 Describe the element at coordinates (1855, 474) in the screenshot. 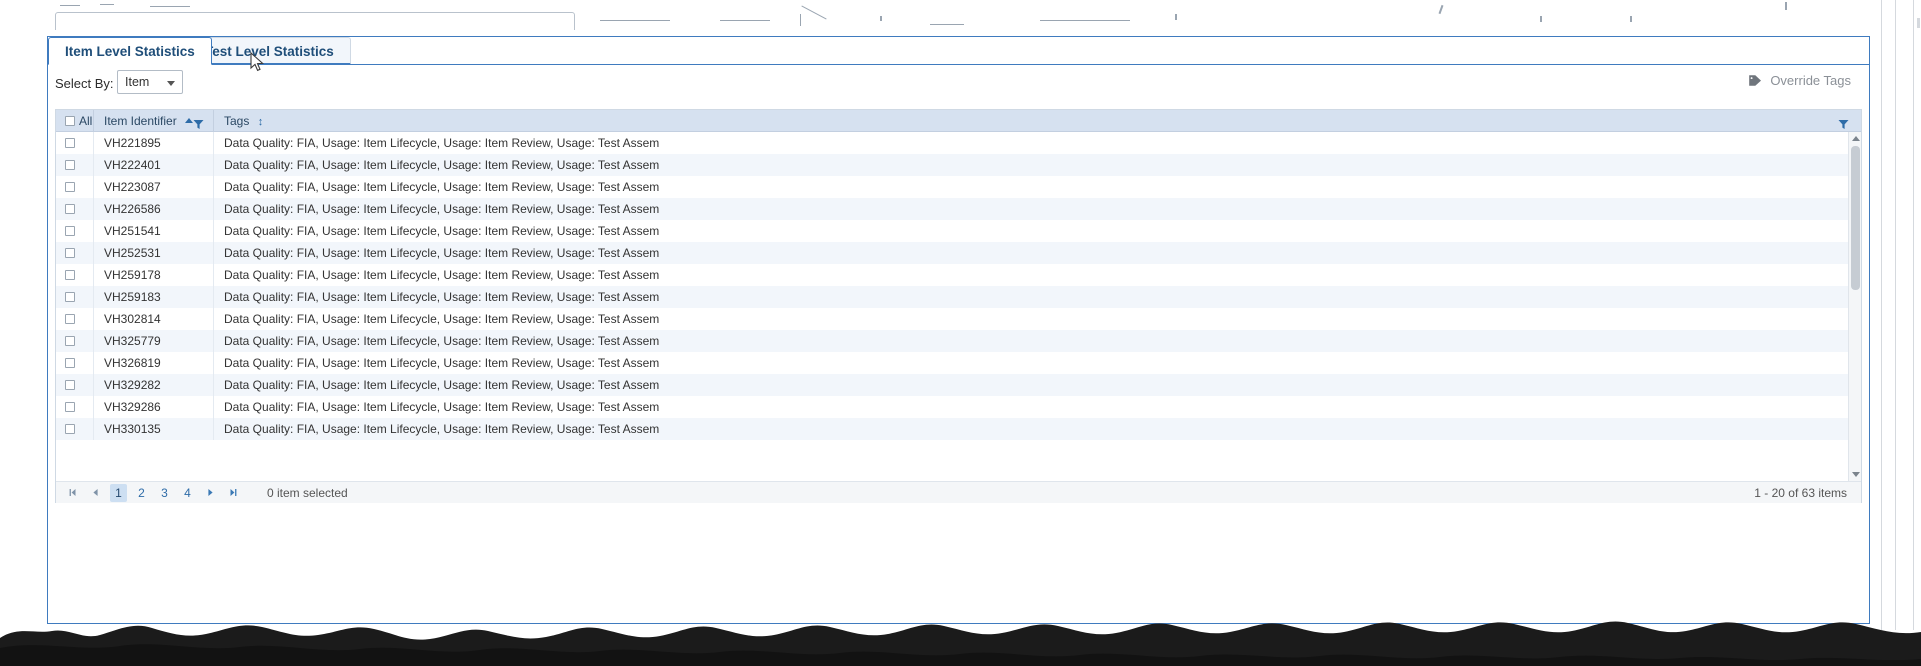

I see `scroll-down-arrow-icon` at that location.